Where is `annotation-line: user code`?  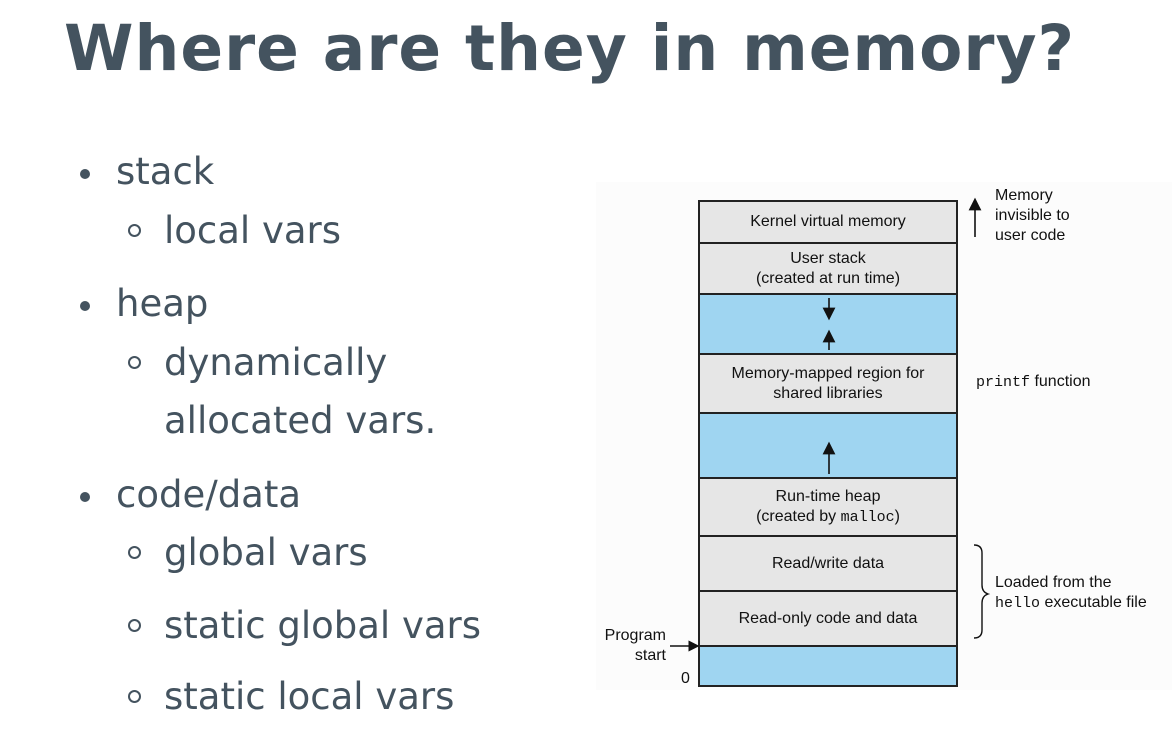 annotation-line: user code is located at coordinates (1030, 235).